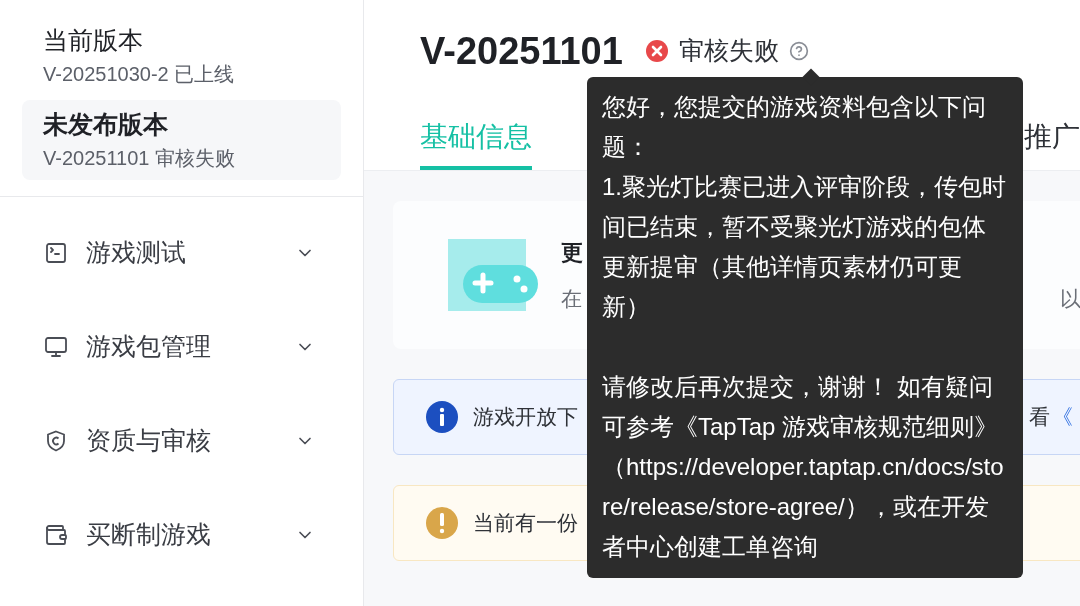  Describe the element at coordinates (149, 347) in the screenshot. I see `nav-label: 游戏包管理` at that location.